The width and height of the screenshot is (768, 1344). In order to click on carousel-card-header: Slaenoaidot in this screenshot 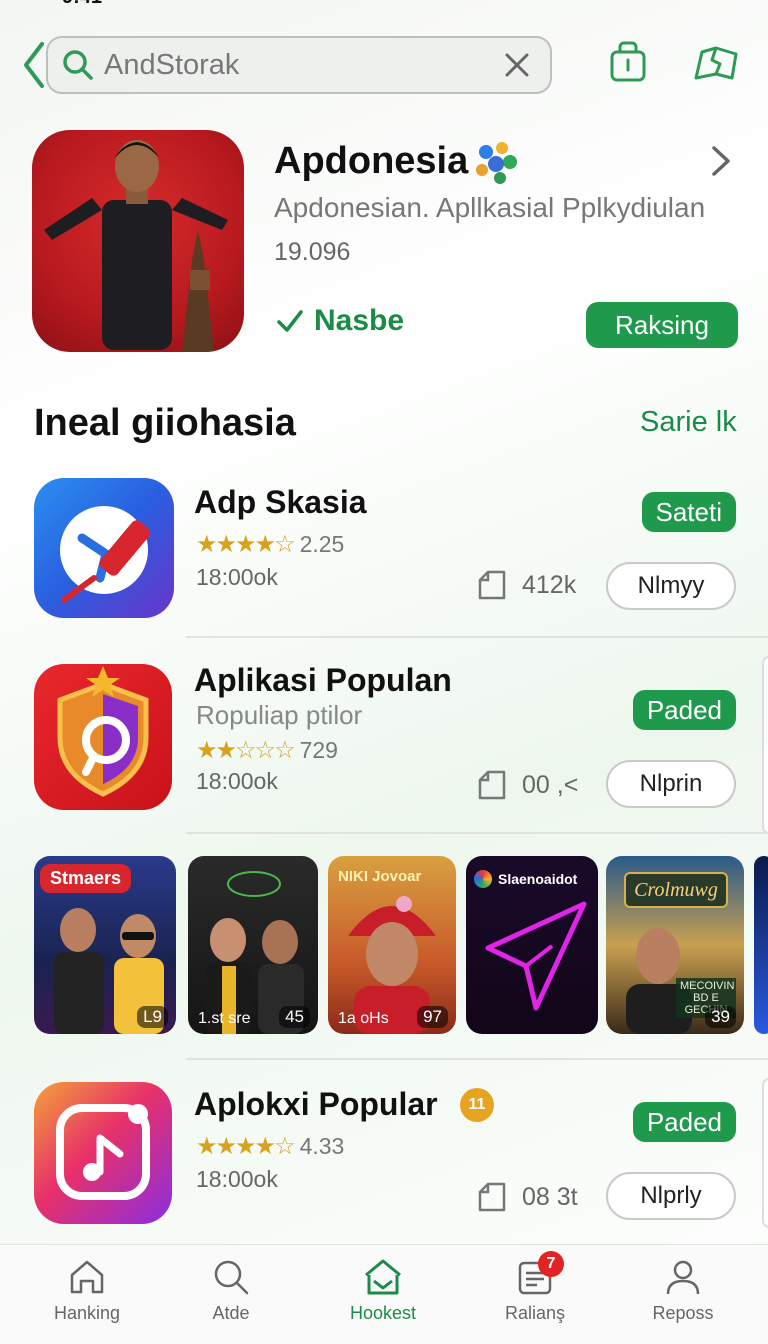, I will do `click(525, 879)`.